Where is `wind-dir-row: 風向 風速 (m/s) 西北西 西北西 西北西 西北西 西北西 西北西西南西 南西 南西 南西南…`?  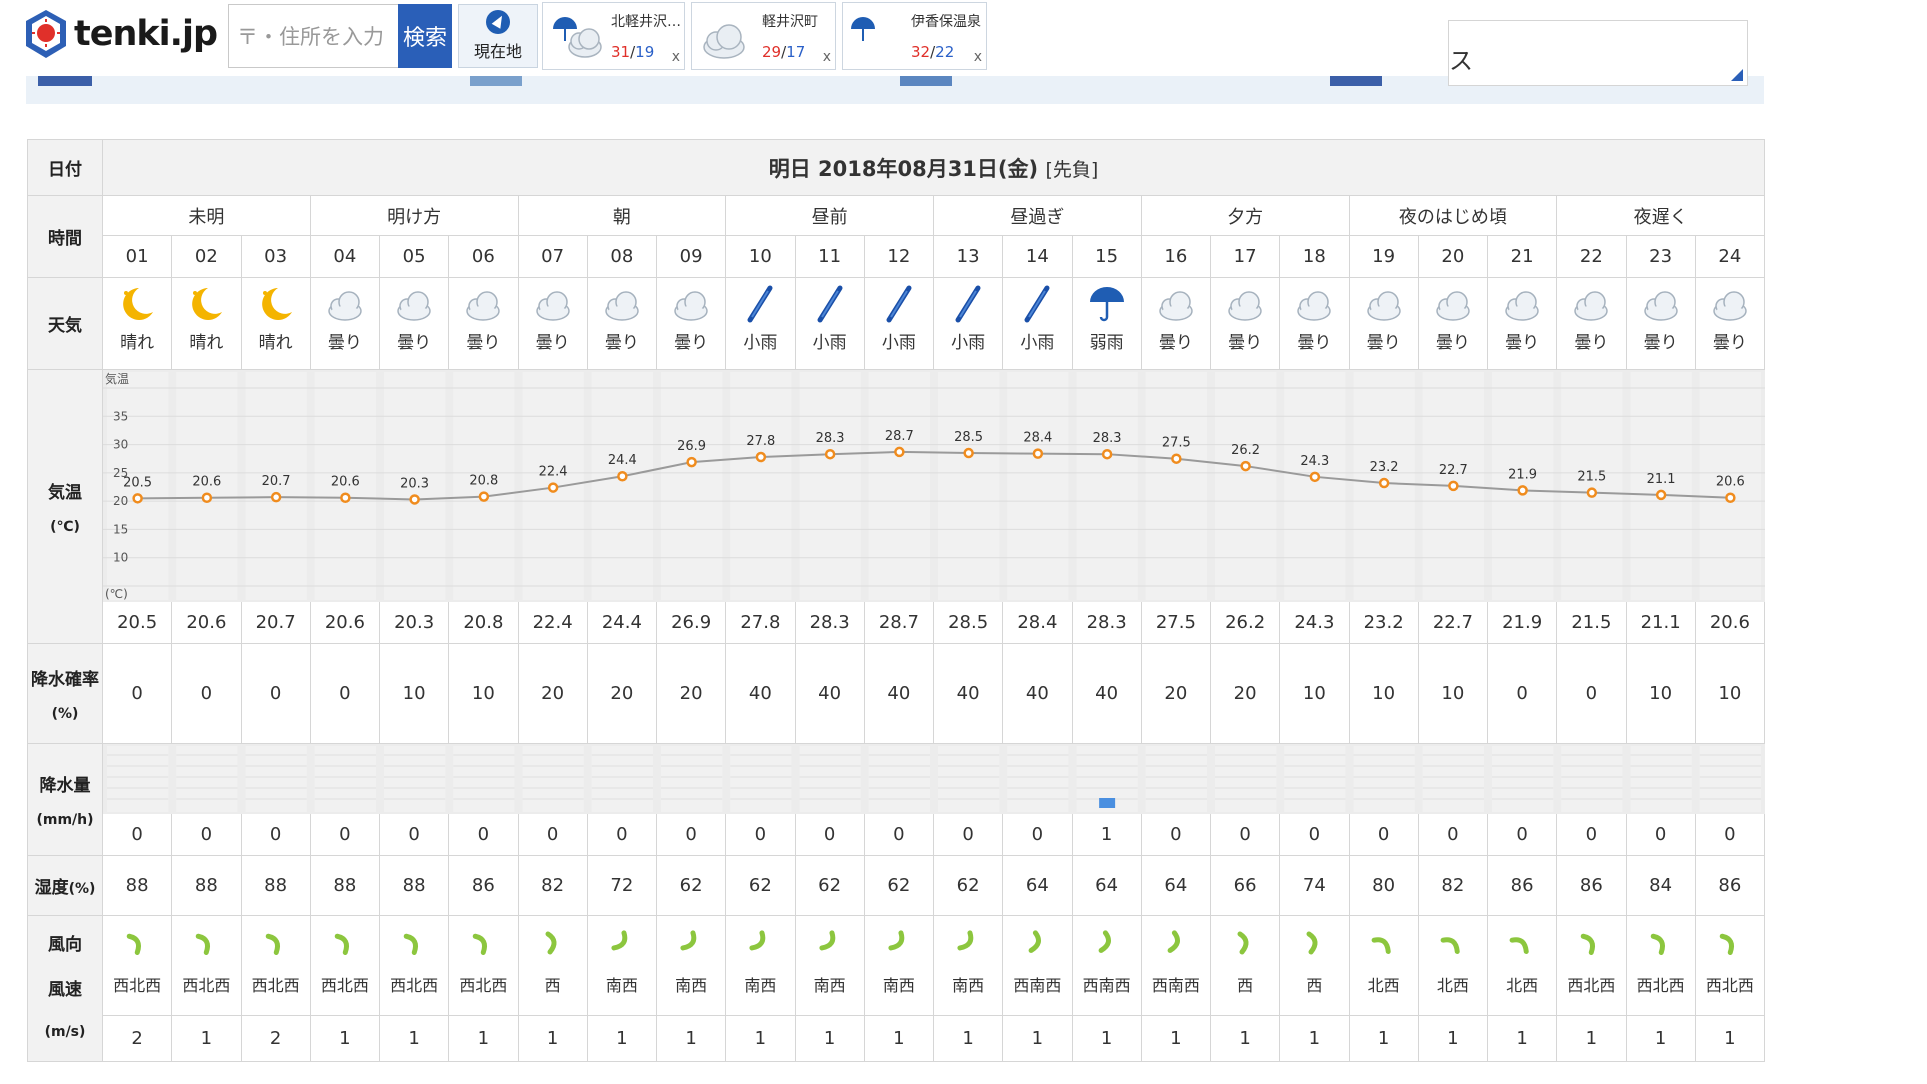 wind-dir-row: 風向 風速 (m/s) 西北西 西北西 西北西 西北西 西北西 西北西西南西 南西 南西 南西南… is located at coordinates (896, 988).